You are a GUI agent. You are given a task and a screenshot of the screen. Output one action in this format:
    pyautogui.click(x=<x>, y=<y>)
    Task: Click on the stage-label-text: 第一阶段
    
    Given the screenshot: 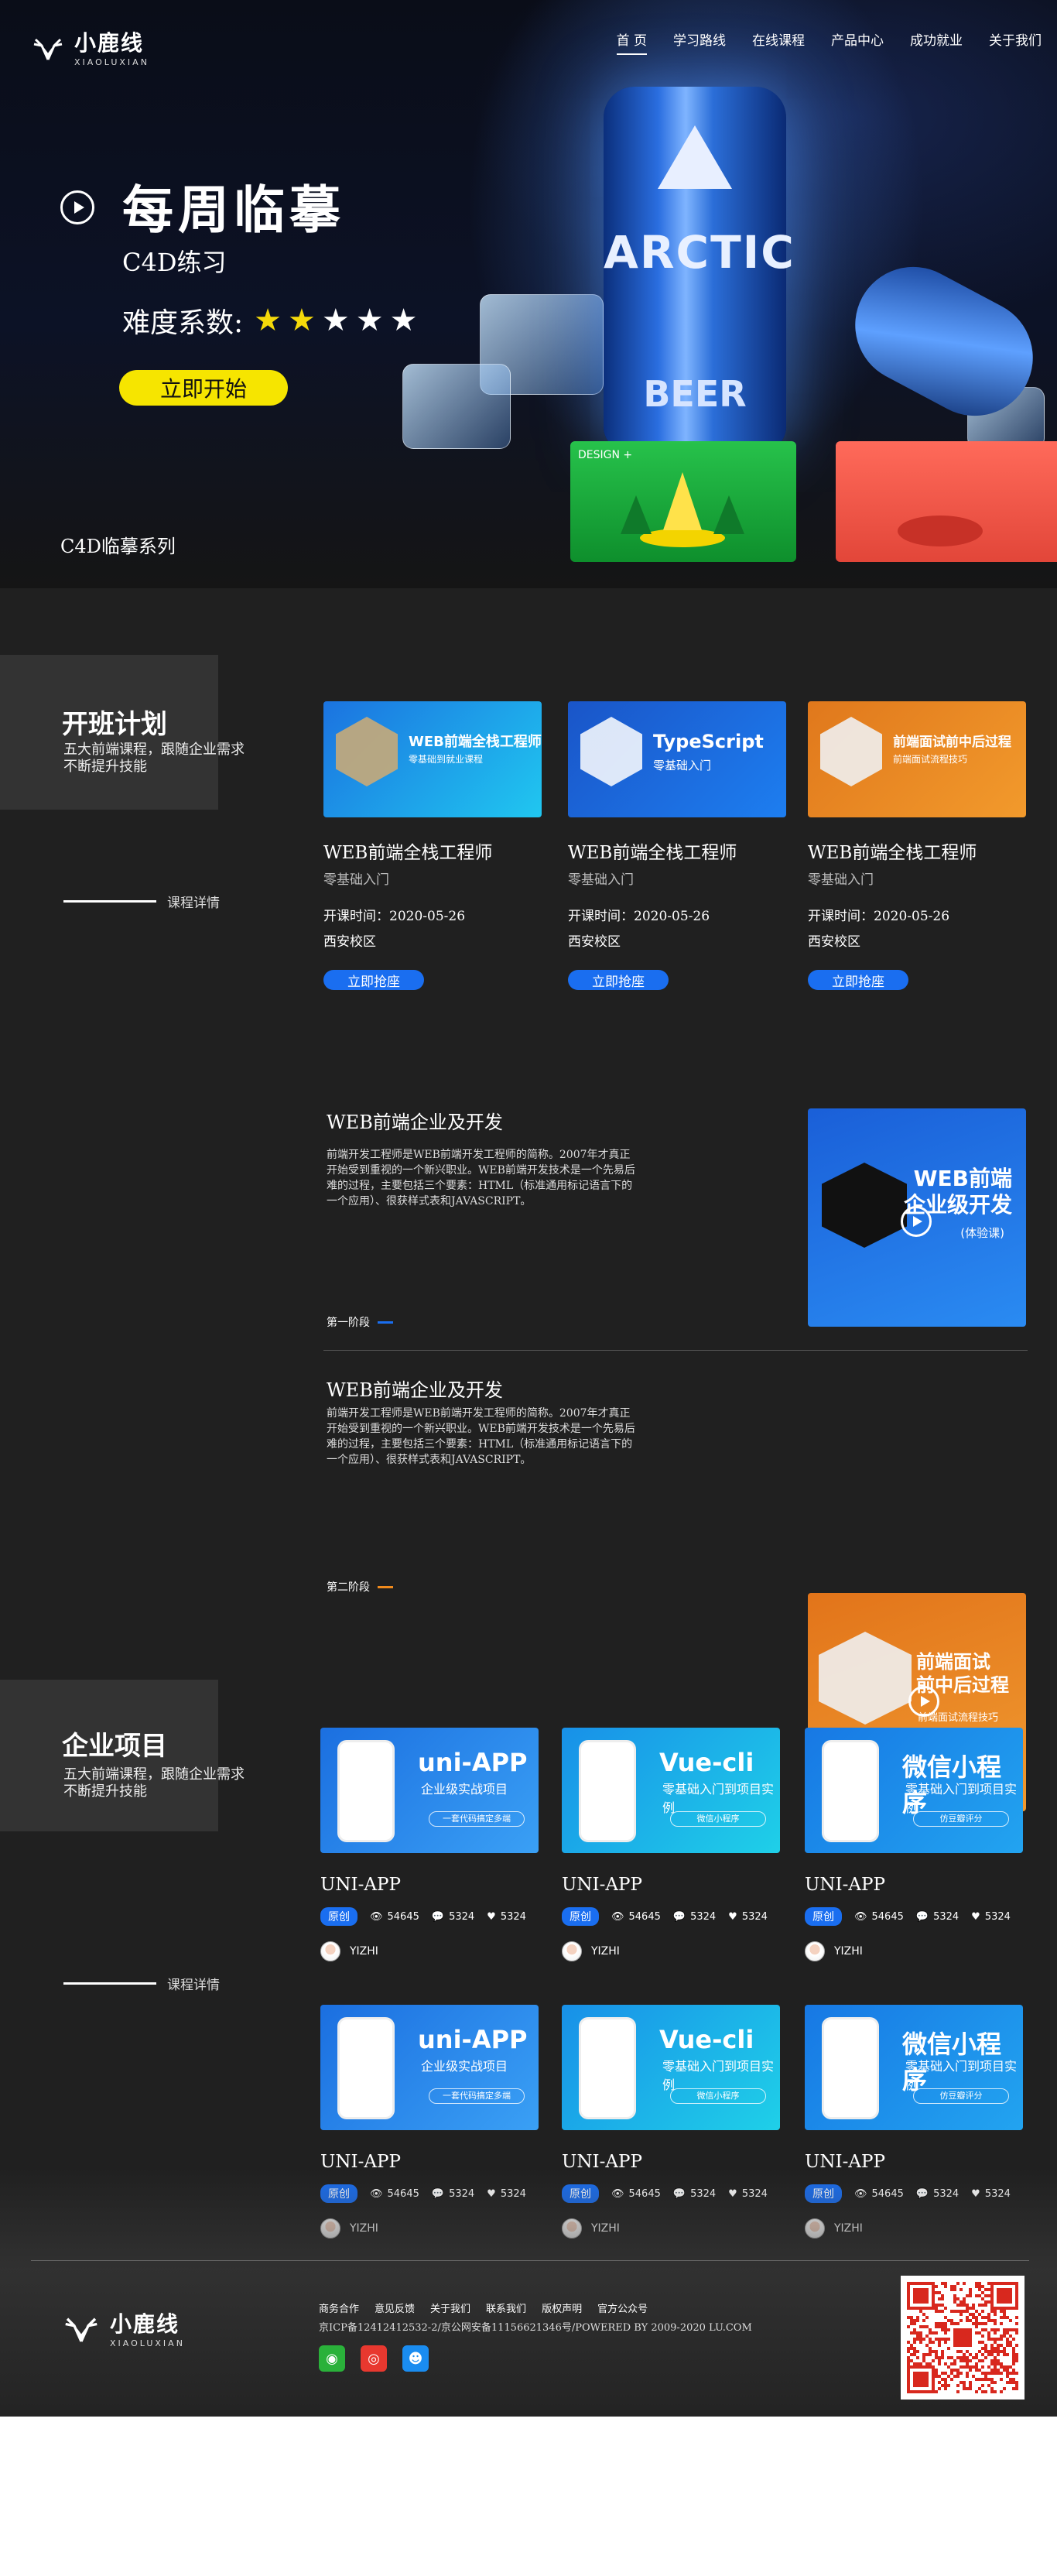 What is the action you would take?
    pyautogui.click(x=348, y=1323)
    